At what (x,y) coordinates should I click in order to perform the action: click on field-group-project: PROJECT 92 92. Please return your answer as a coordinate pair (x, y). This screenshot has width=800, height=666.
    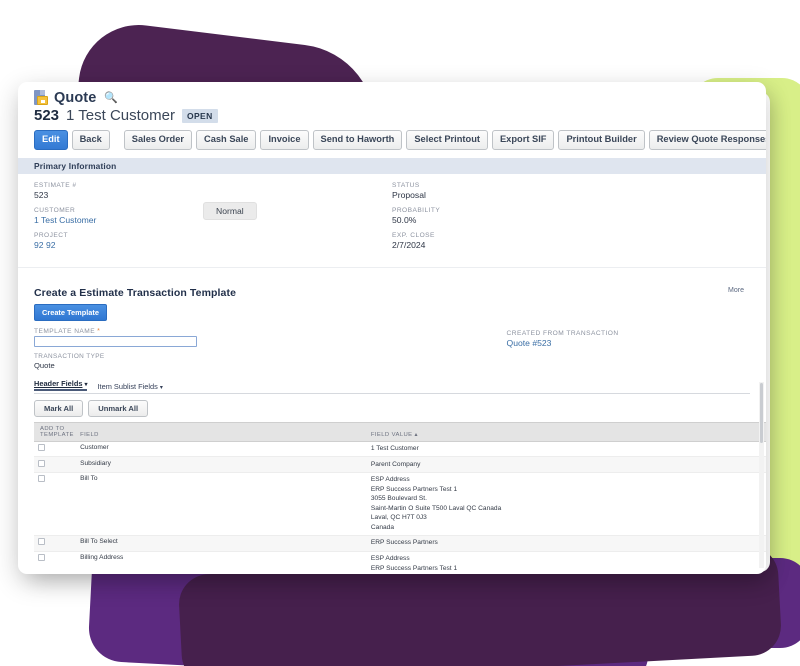
    Looking at the image, I should click on (213, 241).